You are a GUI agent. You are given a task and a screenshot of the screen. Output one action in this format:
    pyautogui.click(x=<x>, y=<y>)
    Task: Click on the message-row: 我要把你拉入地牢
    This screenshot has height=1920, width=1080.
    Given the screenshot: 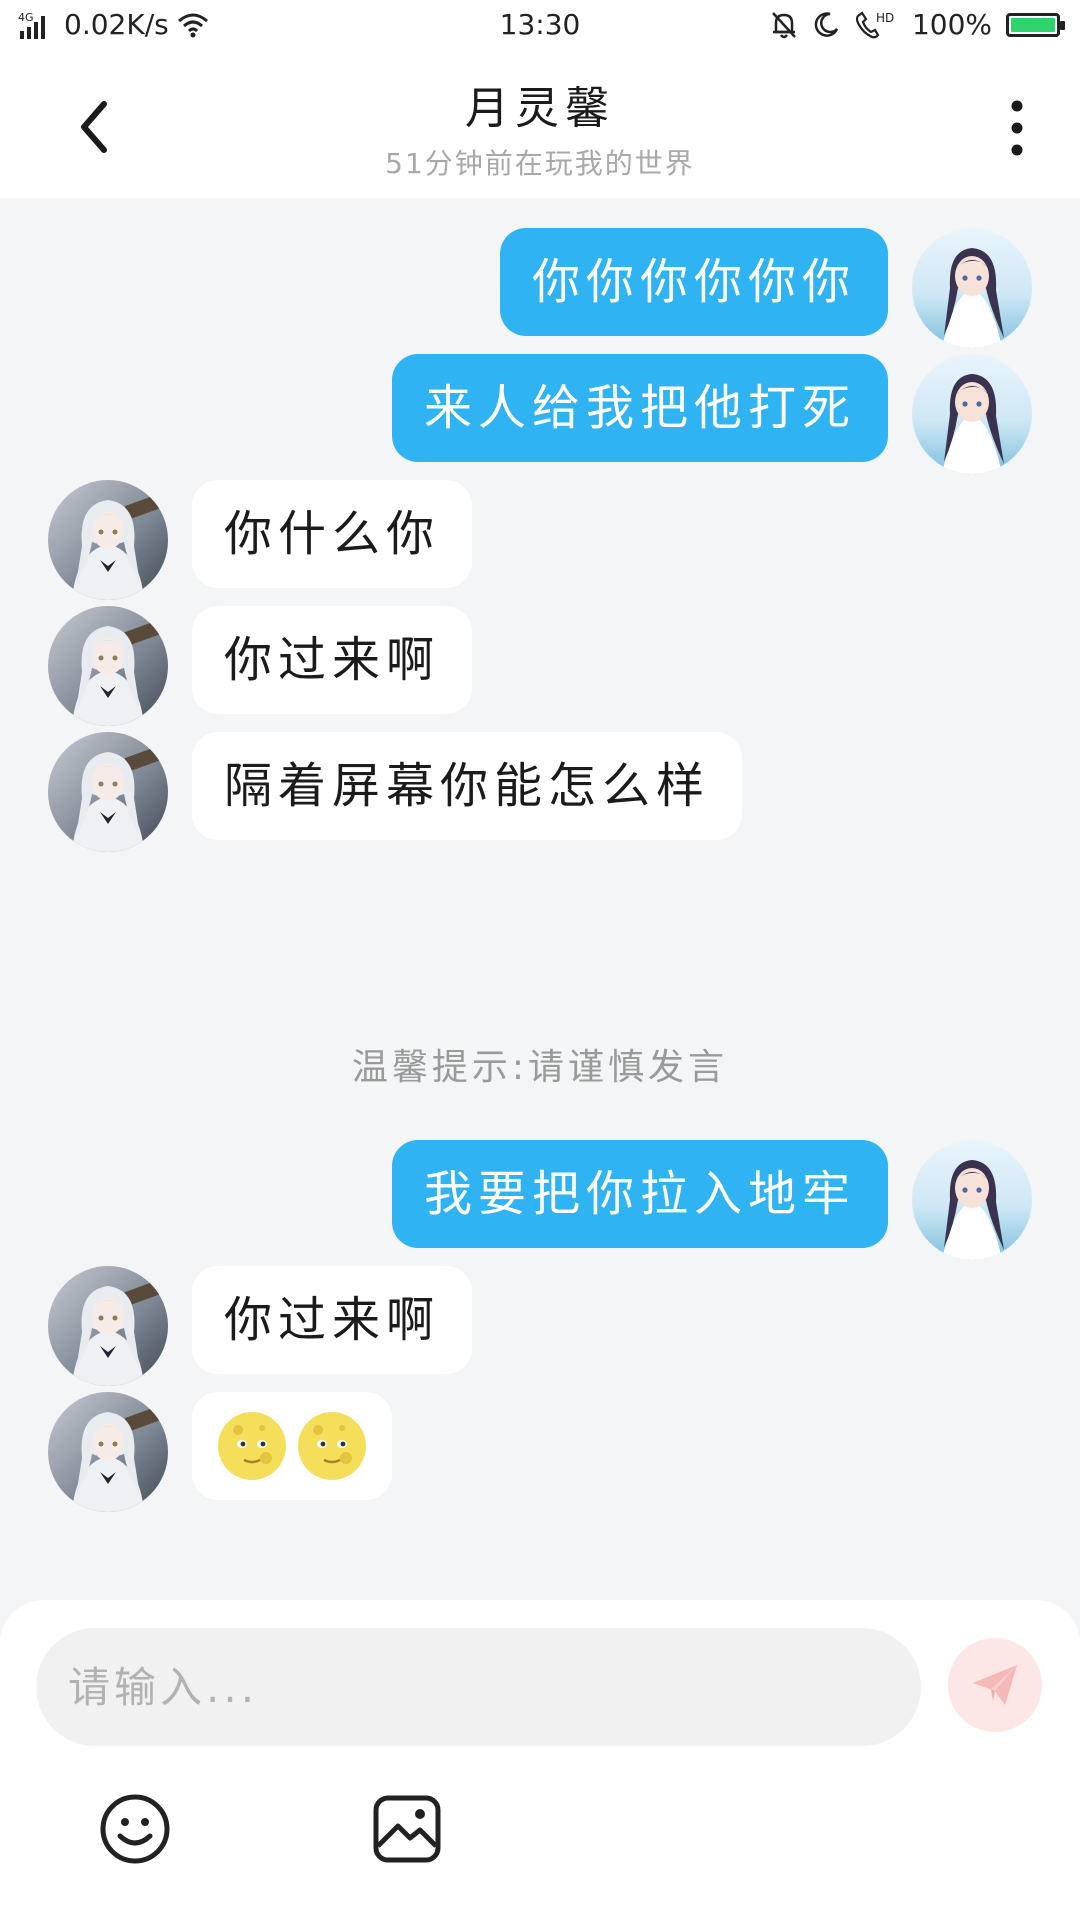 What is the action you would take?
    pyautogui.click(x=540, y=1200)
    